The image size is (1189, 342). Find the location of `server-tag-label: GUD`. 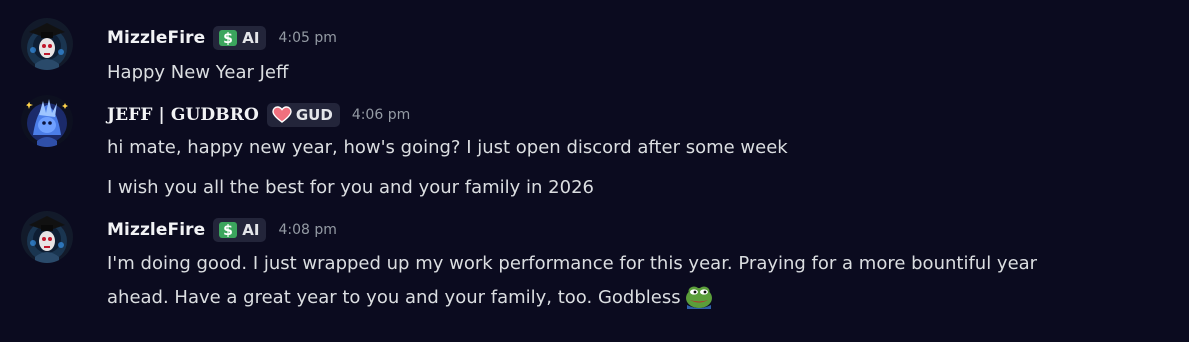

server-tag-label: GUD is located at coordinates (314, 115).